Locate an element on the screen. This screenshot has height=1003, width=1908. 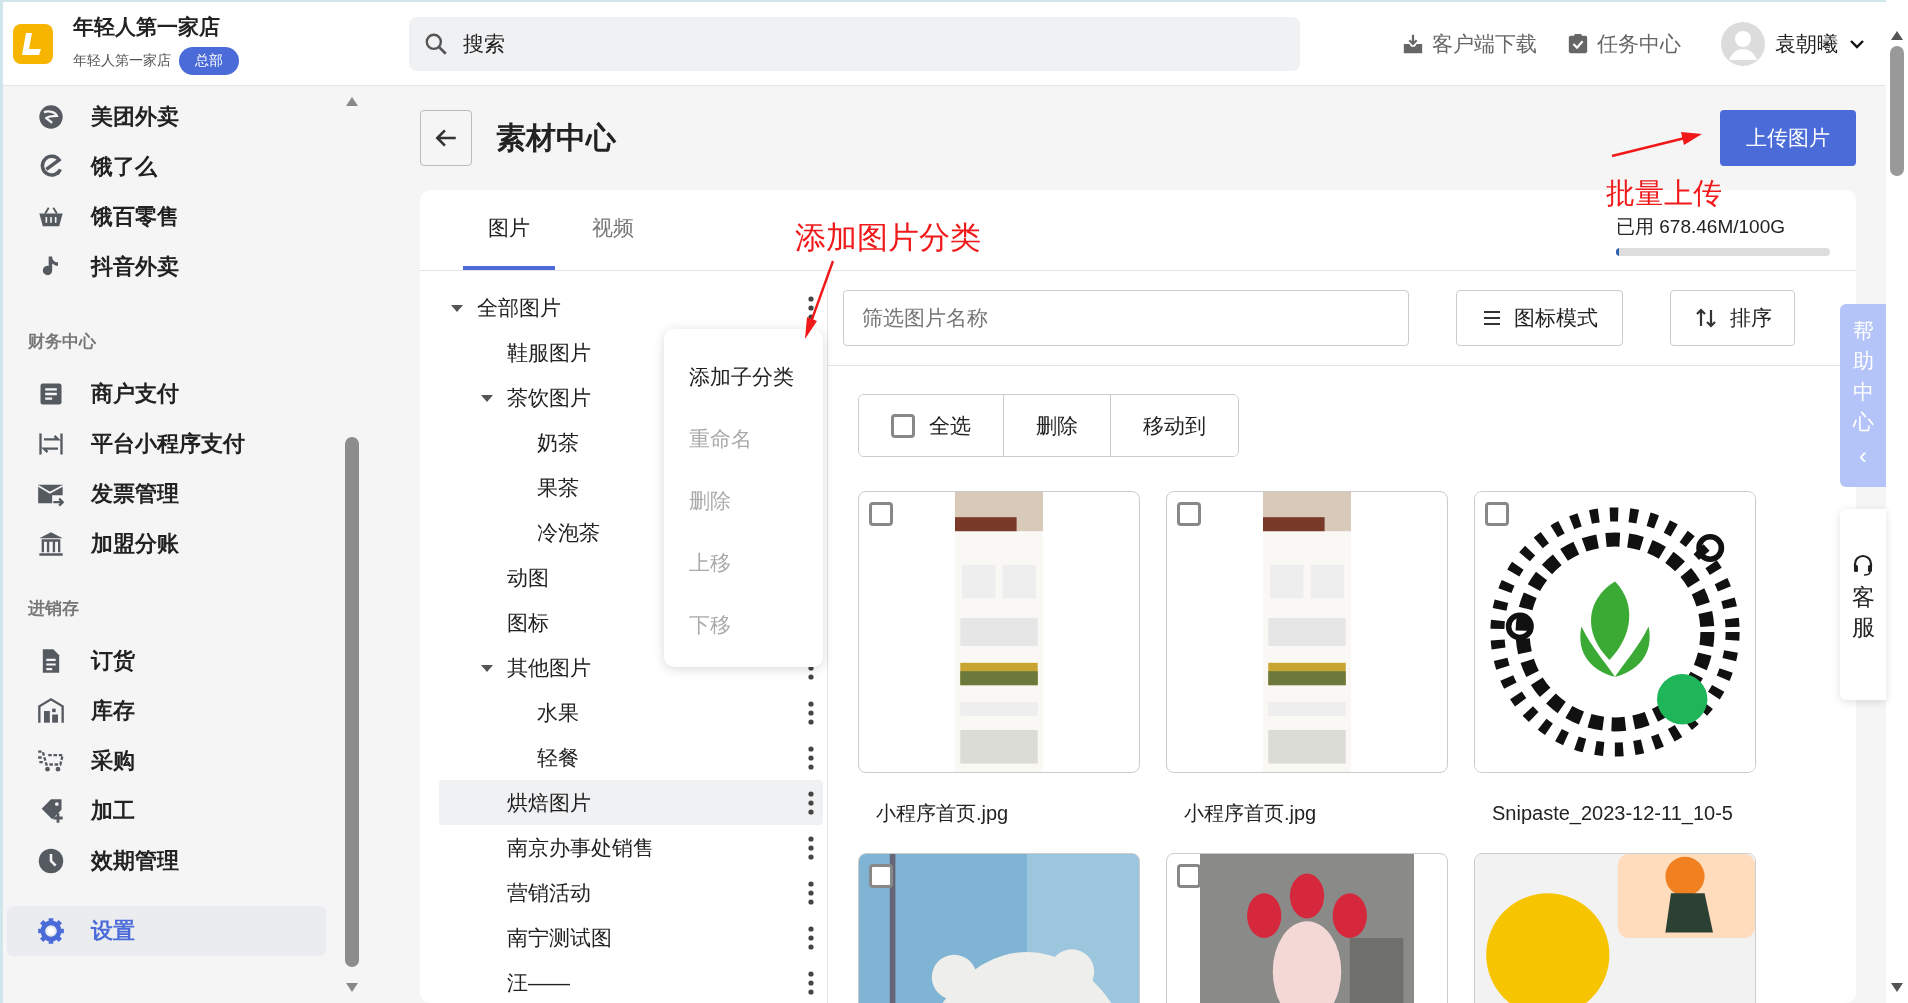
tab: 视频 is located at coordinates (613, 230).